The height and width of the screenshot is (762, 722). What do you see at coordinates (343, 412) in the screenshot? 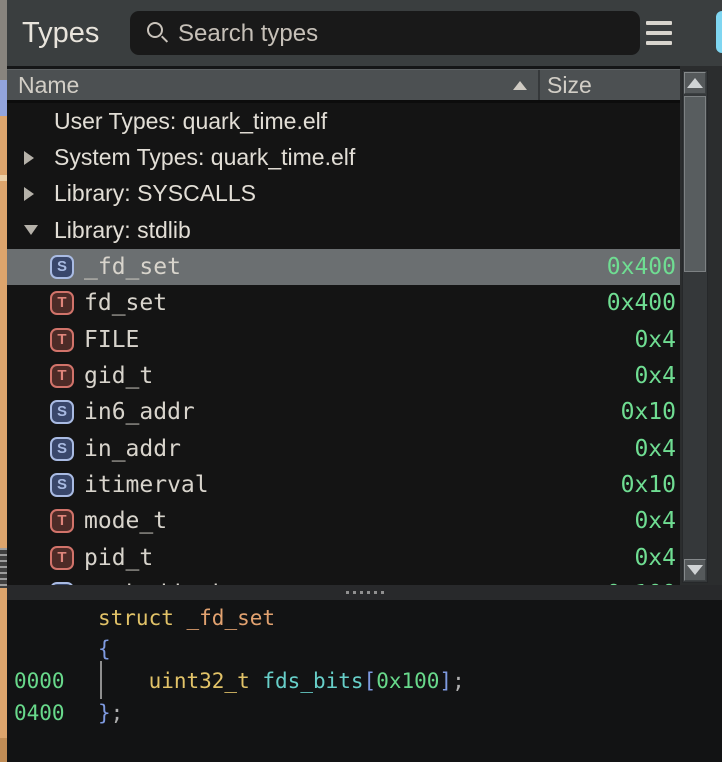
I see `type-row: Sin6_addr 0x10` at bounding box center [343, 412].